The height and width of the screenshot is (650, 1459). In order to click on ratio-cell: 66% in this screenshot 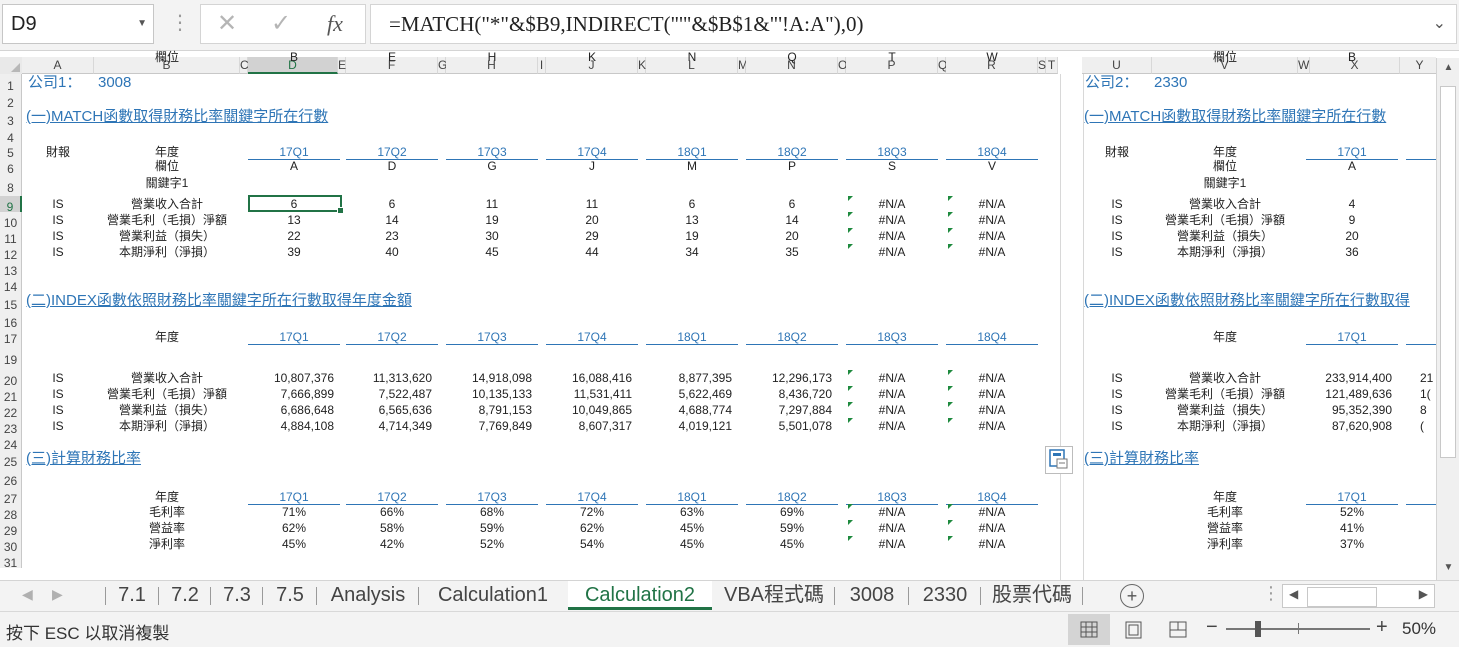, I will do `click(392, 512)`.